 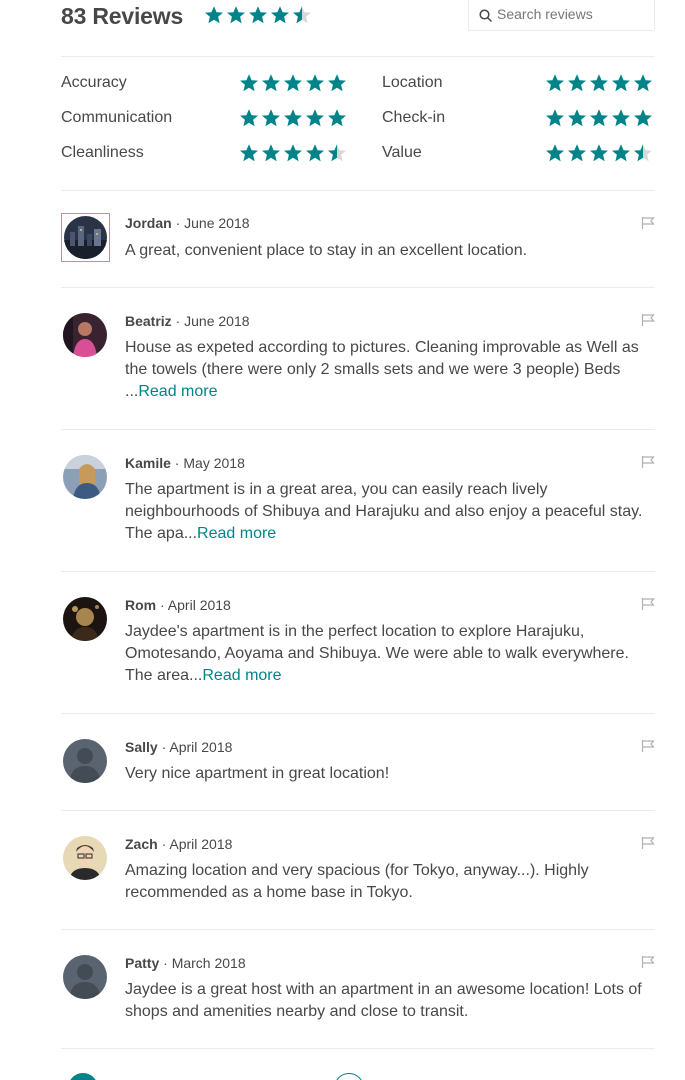 What do you see at coordinates (358, 18) in the screenshot?
I see `reviews-header: 83 Reviews` at bounding box center [358, 18].